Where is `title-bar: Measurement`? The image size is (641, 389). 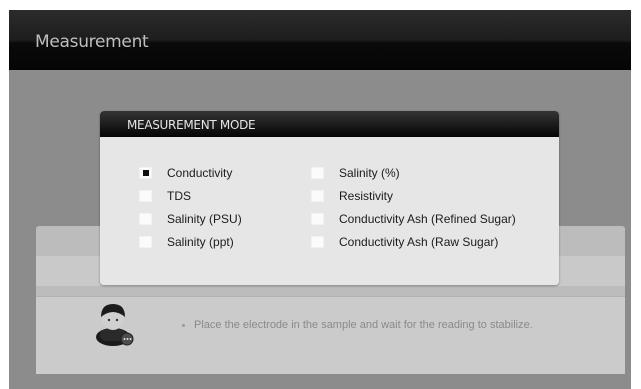 title-bar: Measurement is located at coordinates (320, 40).